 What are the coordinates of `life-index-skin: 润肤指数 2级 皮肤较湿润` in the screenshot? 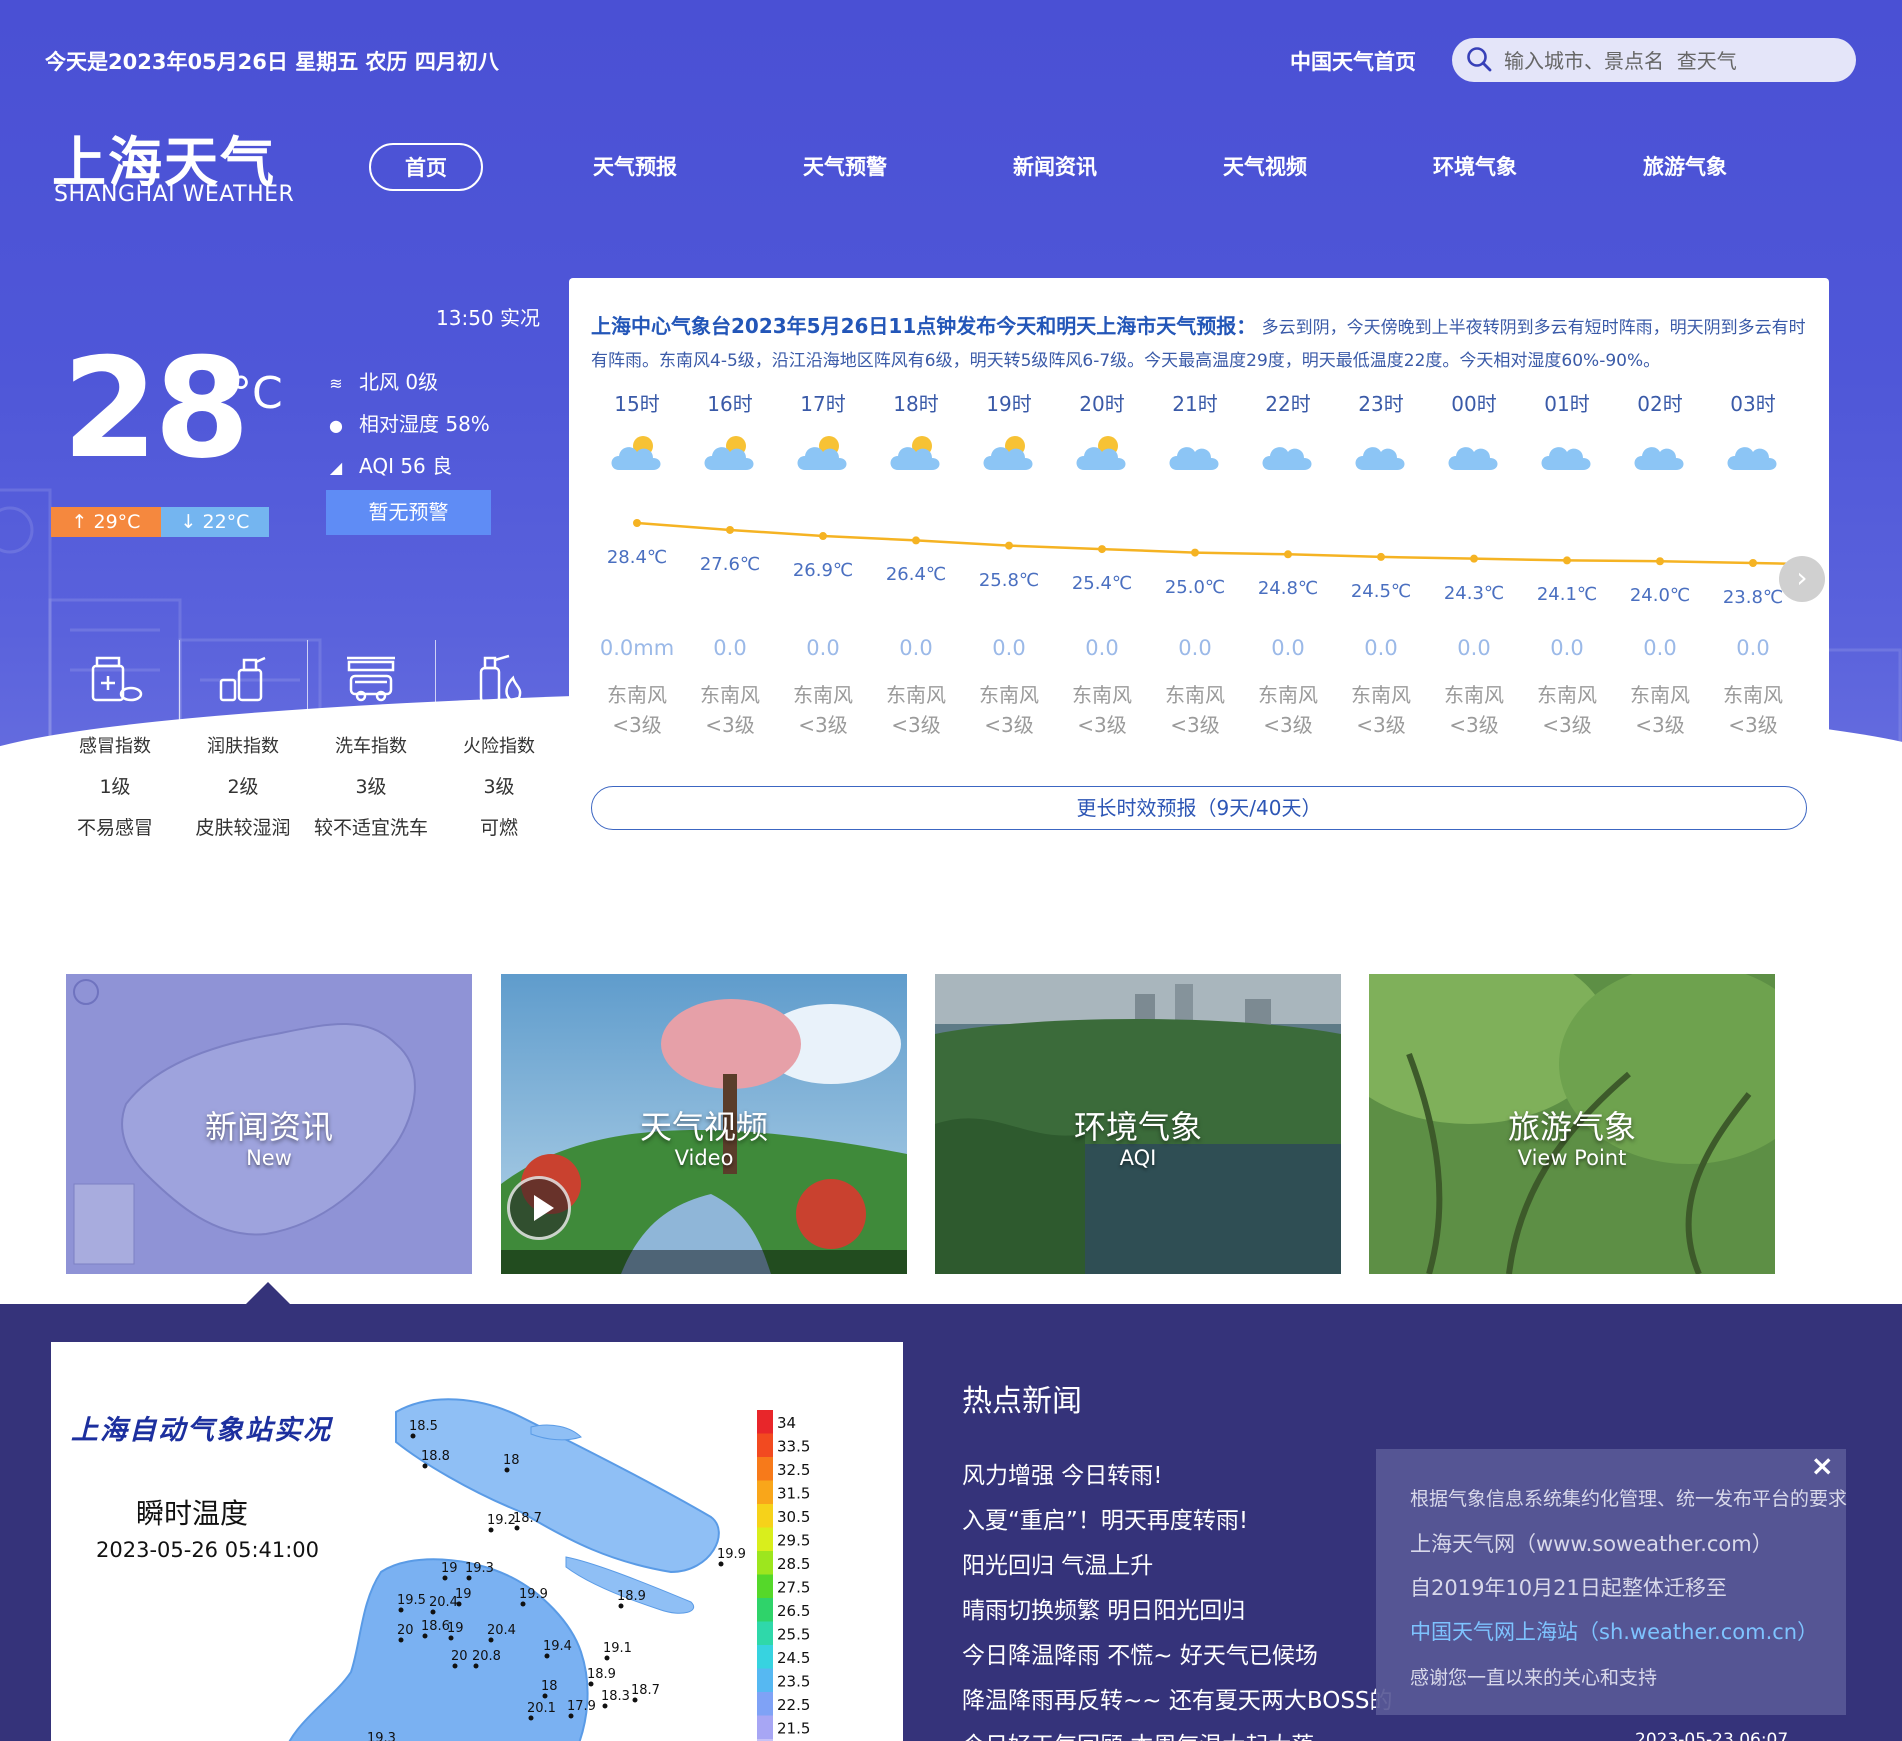 It's located at (243, 740).